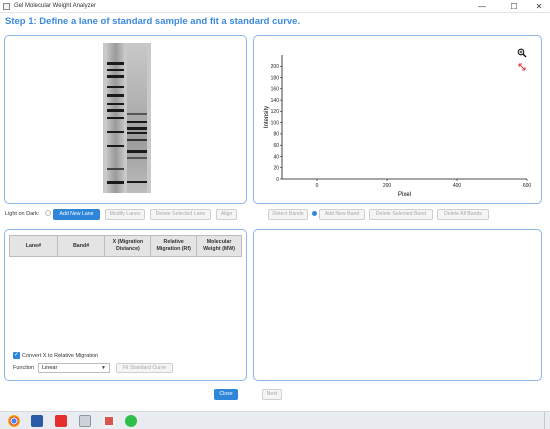 This screenshot has height=429, width=550. I want to click on convert-relative-migration-checkbox: ✓, so click(16, 355).